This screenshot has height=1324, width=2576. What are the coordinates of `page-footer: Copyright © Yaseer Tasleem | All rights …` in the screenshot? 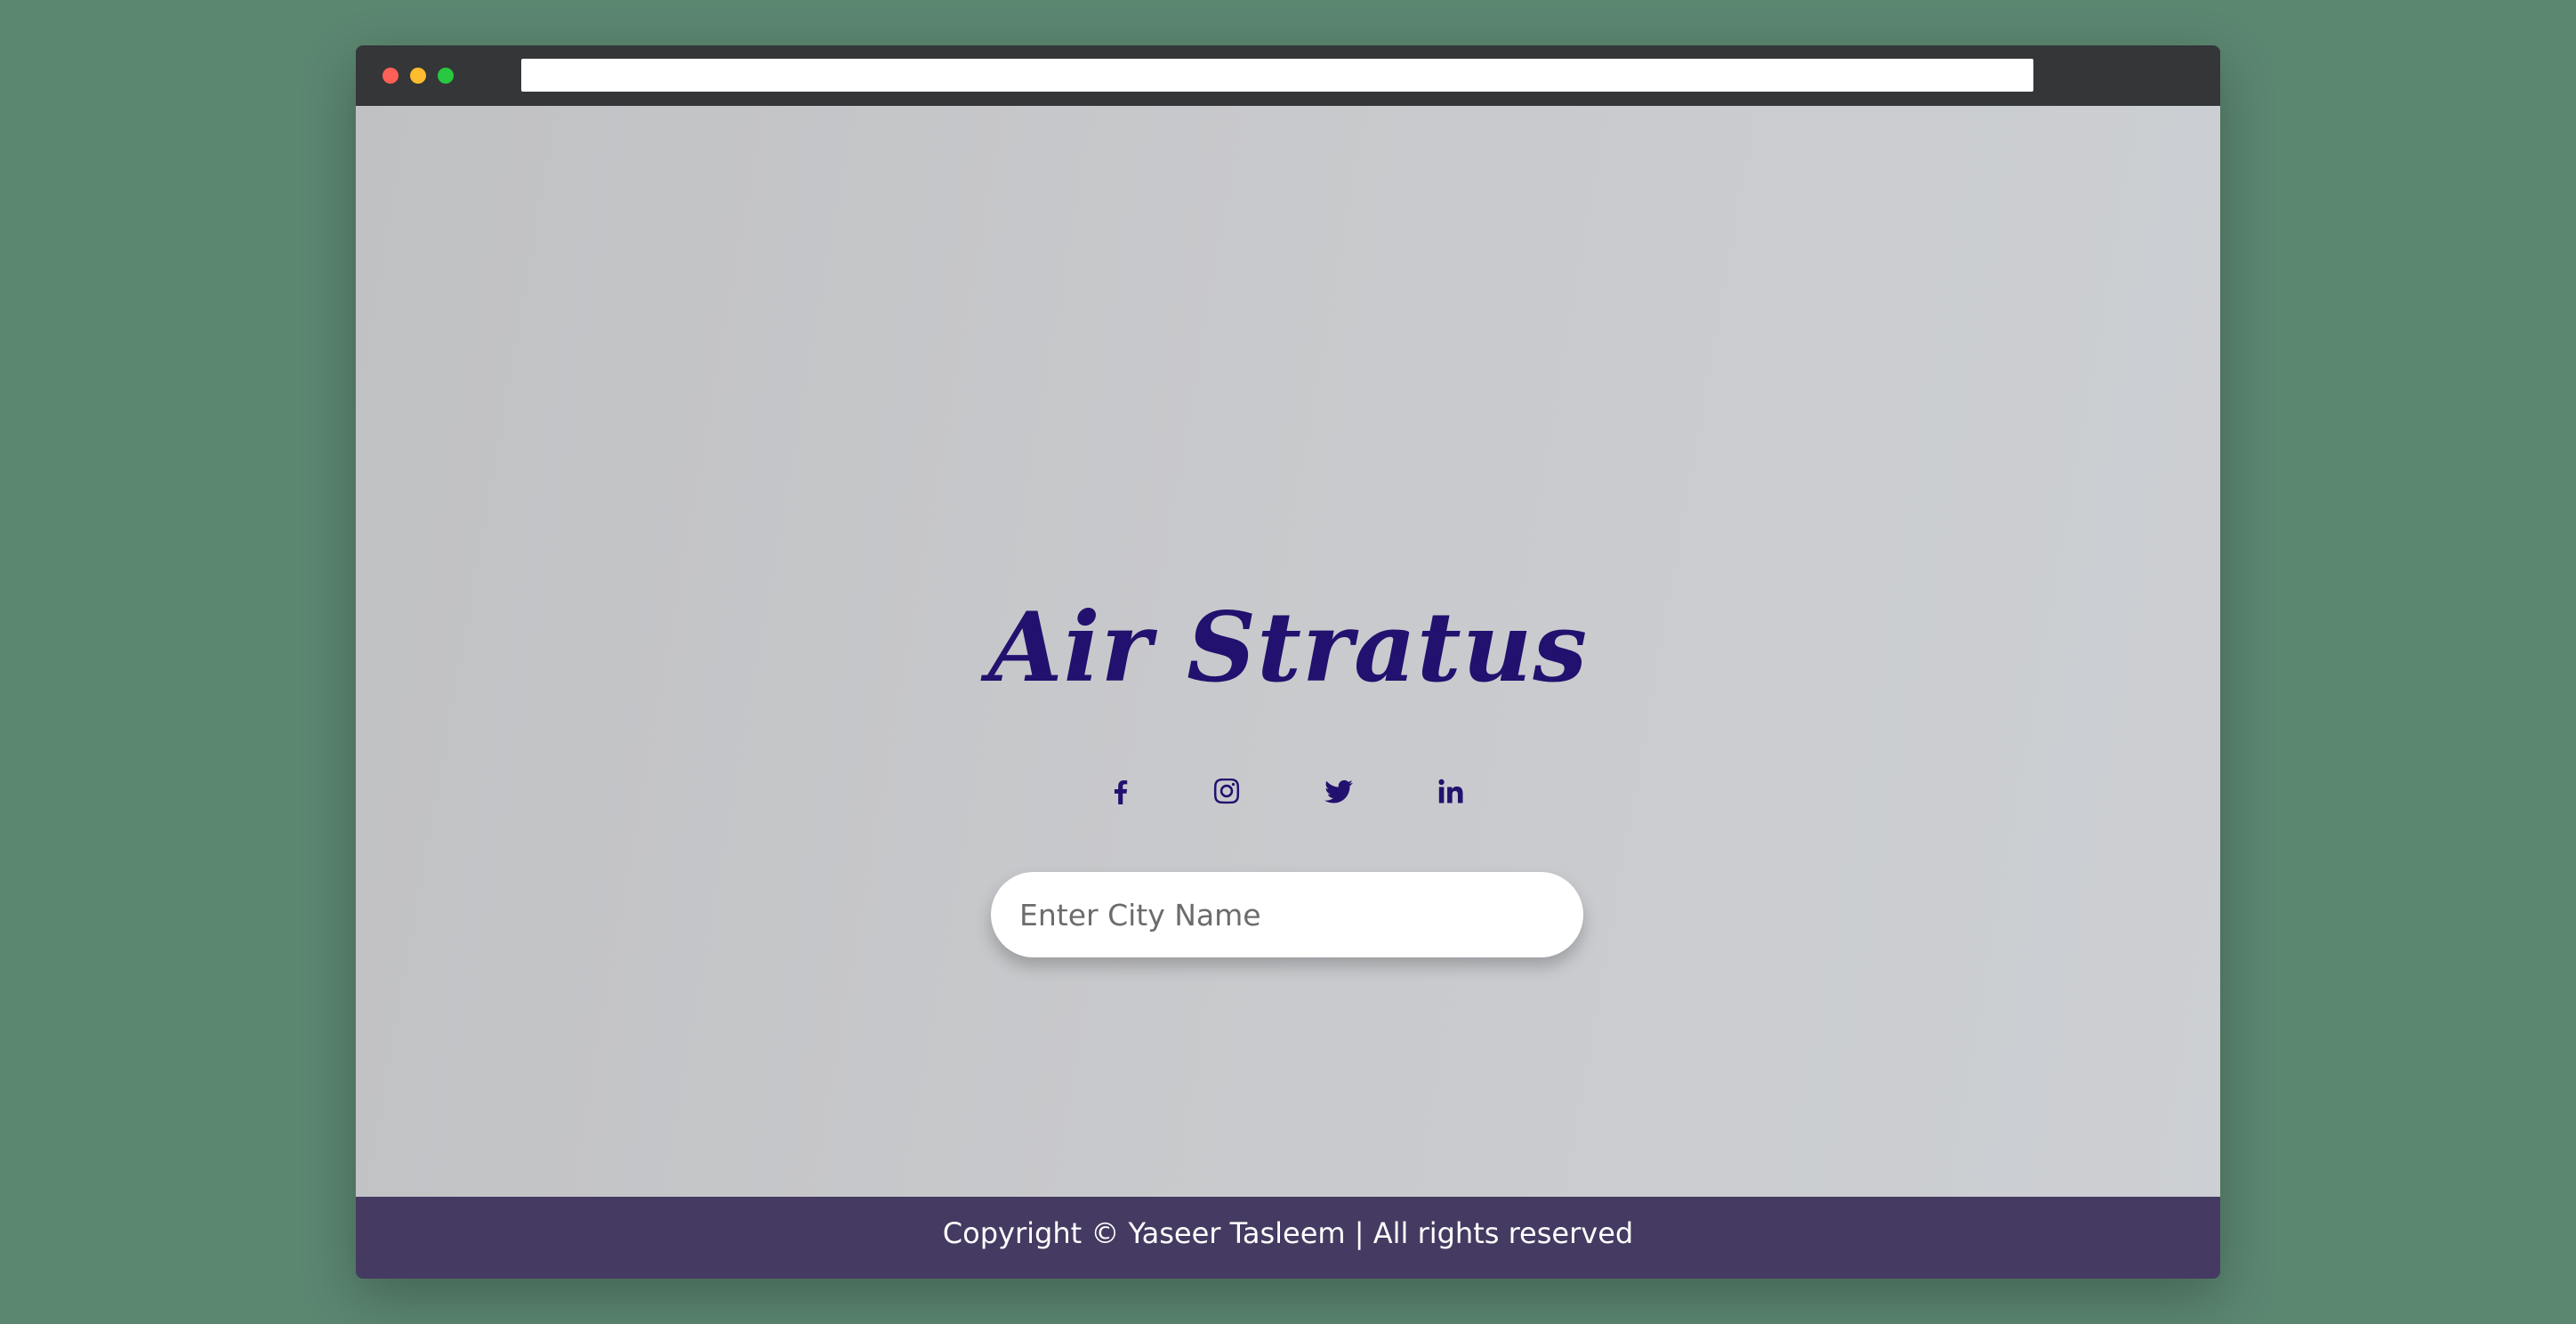 It's located at (1288, 1238).